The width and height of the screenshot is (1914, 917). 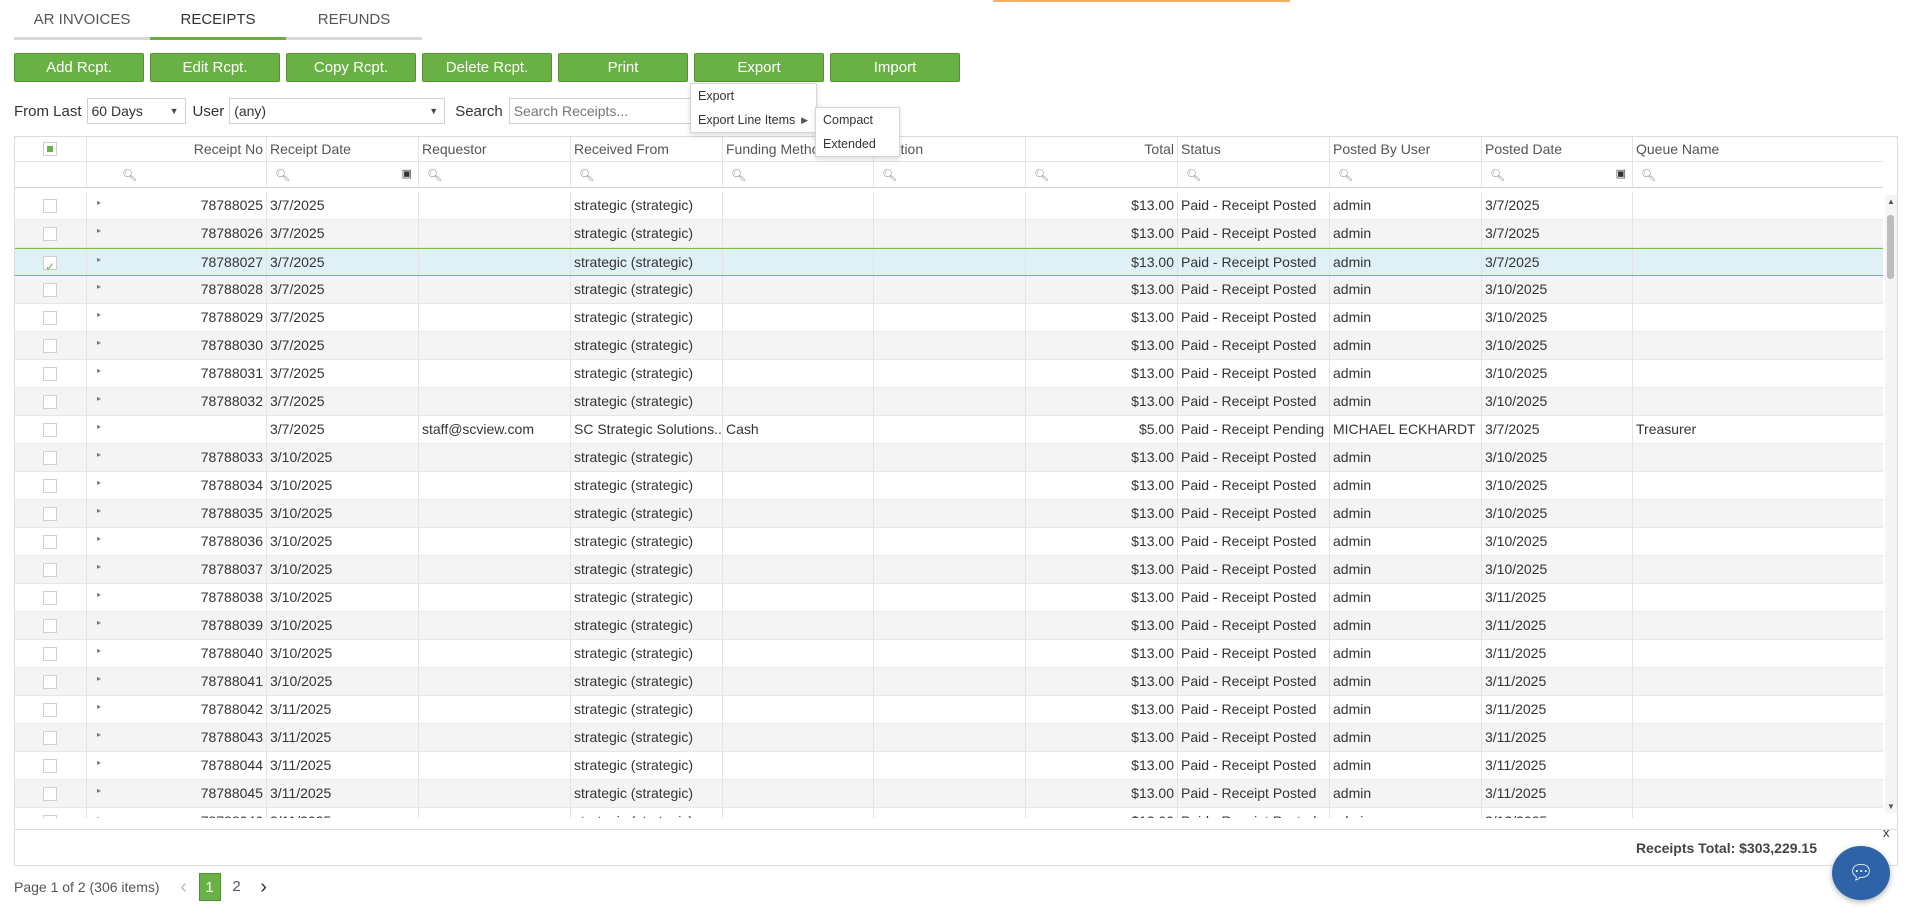 What do you see at coordinates (177, 485) in the screenshot?
I see `receipt-no-cell: 78788034` at bounding box center [177, 485].